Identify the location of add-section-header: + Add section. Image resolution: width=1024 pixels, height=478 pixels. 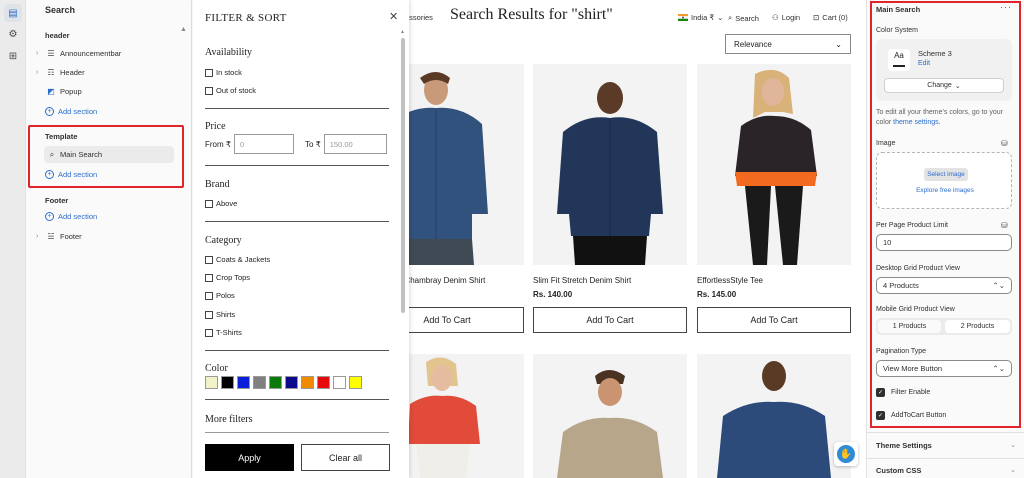
(71, 111).